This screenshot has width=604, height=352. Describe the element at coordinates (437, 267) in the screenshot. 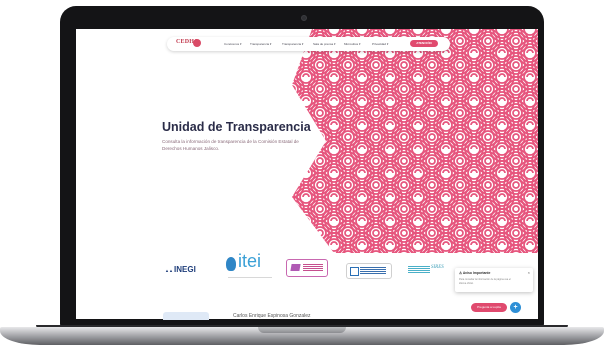

I see `sires-label: SIRES` at that location.